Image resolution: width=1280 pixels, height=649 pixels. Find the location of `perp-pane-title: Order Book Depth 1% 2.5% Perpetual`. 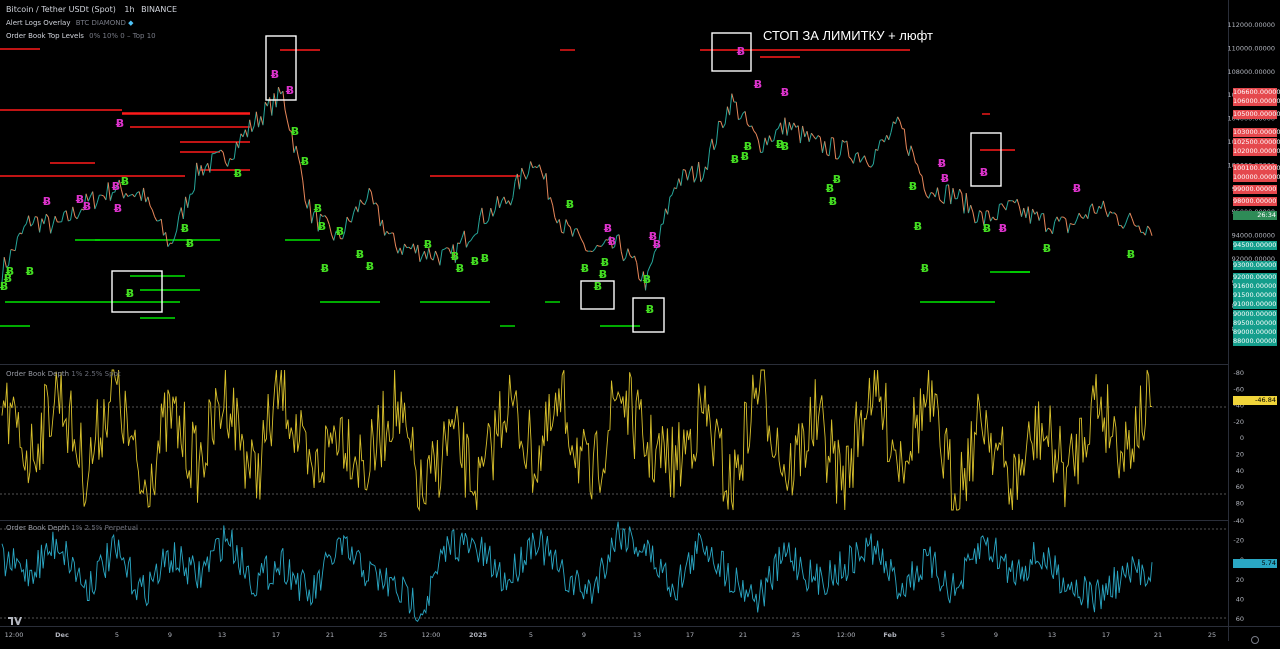

perp-pane-title: Order Book Depth 1% 2.5% Perpetual is located at coordinates (72, 528).